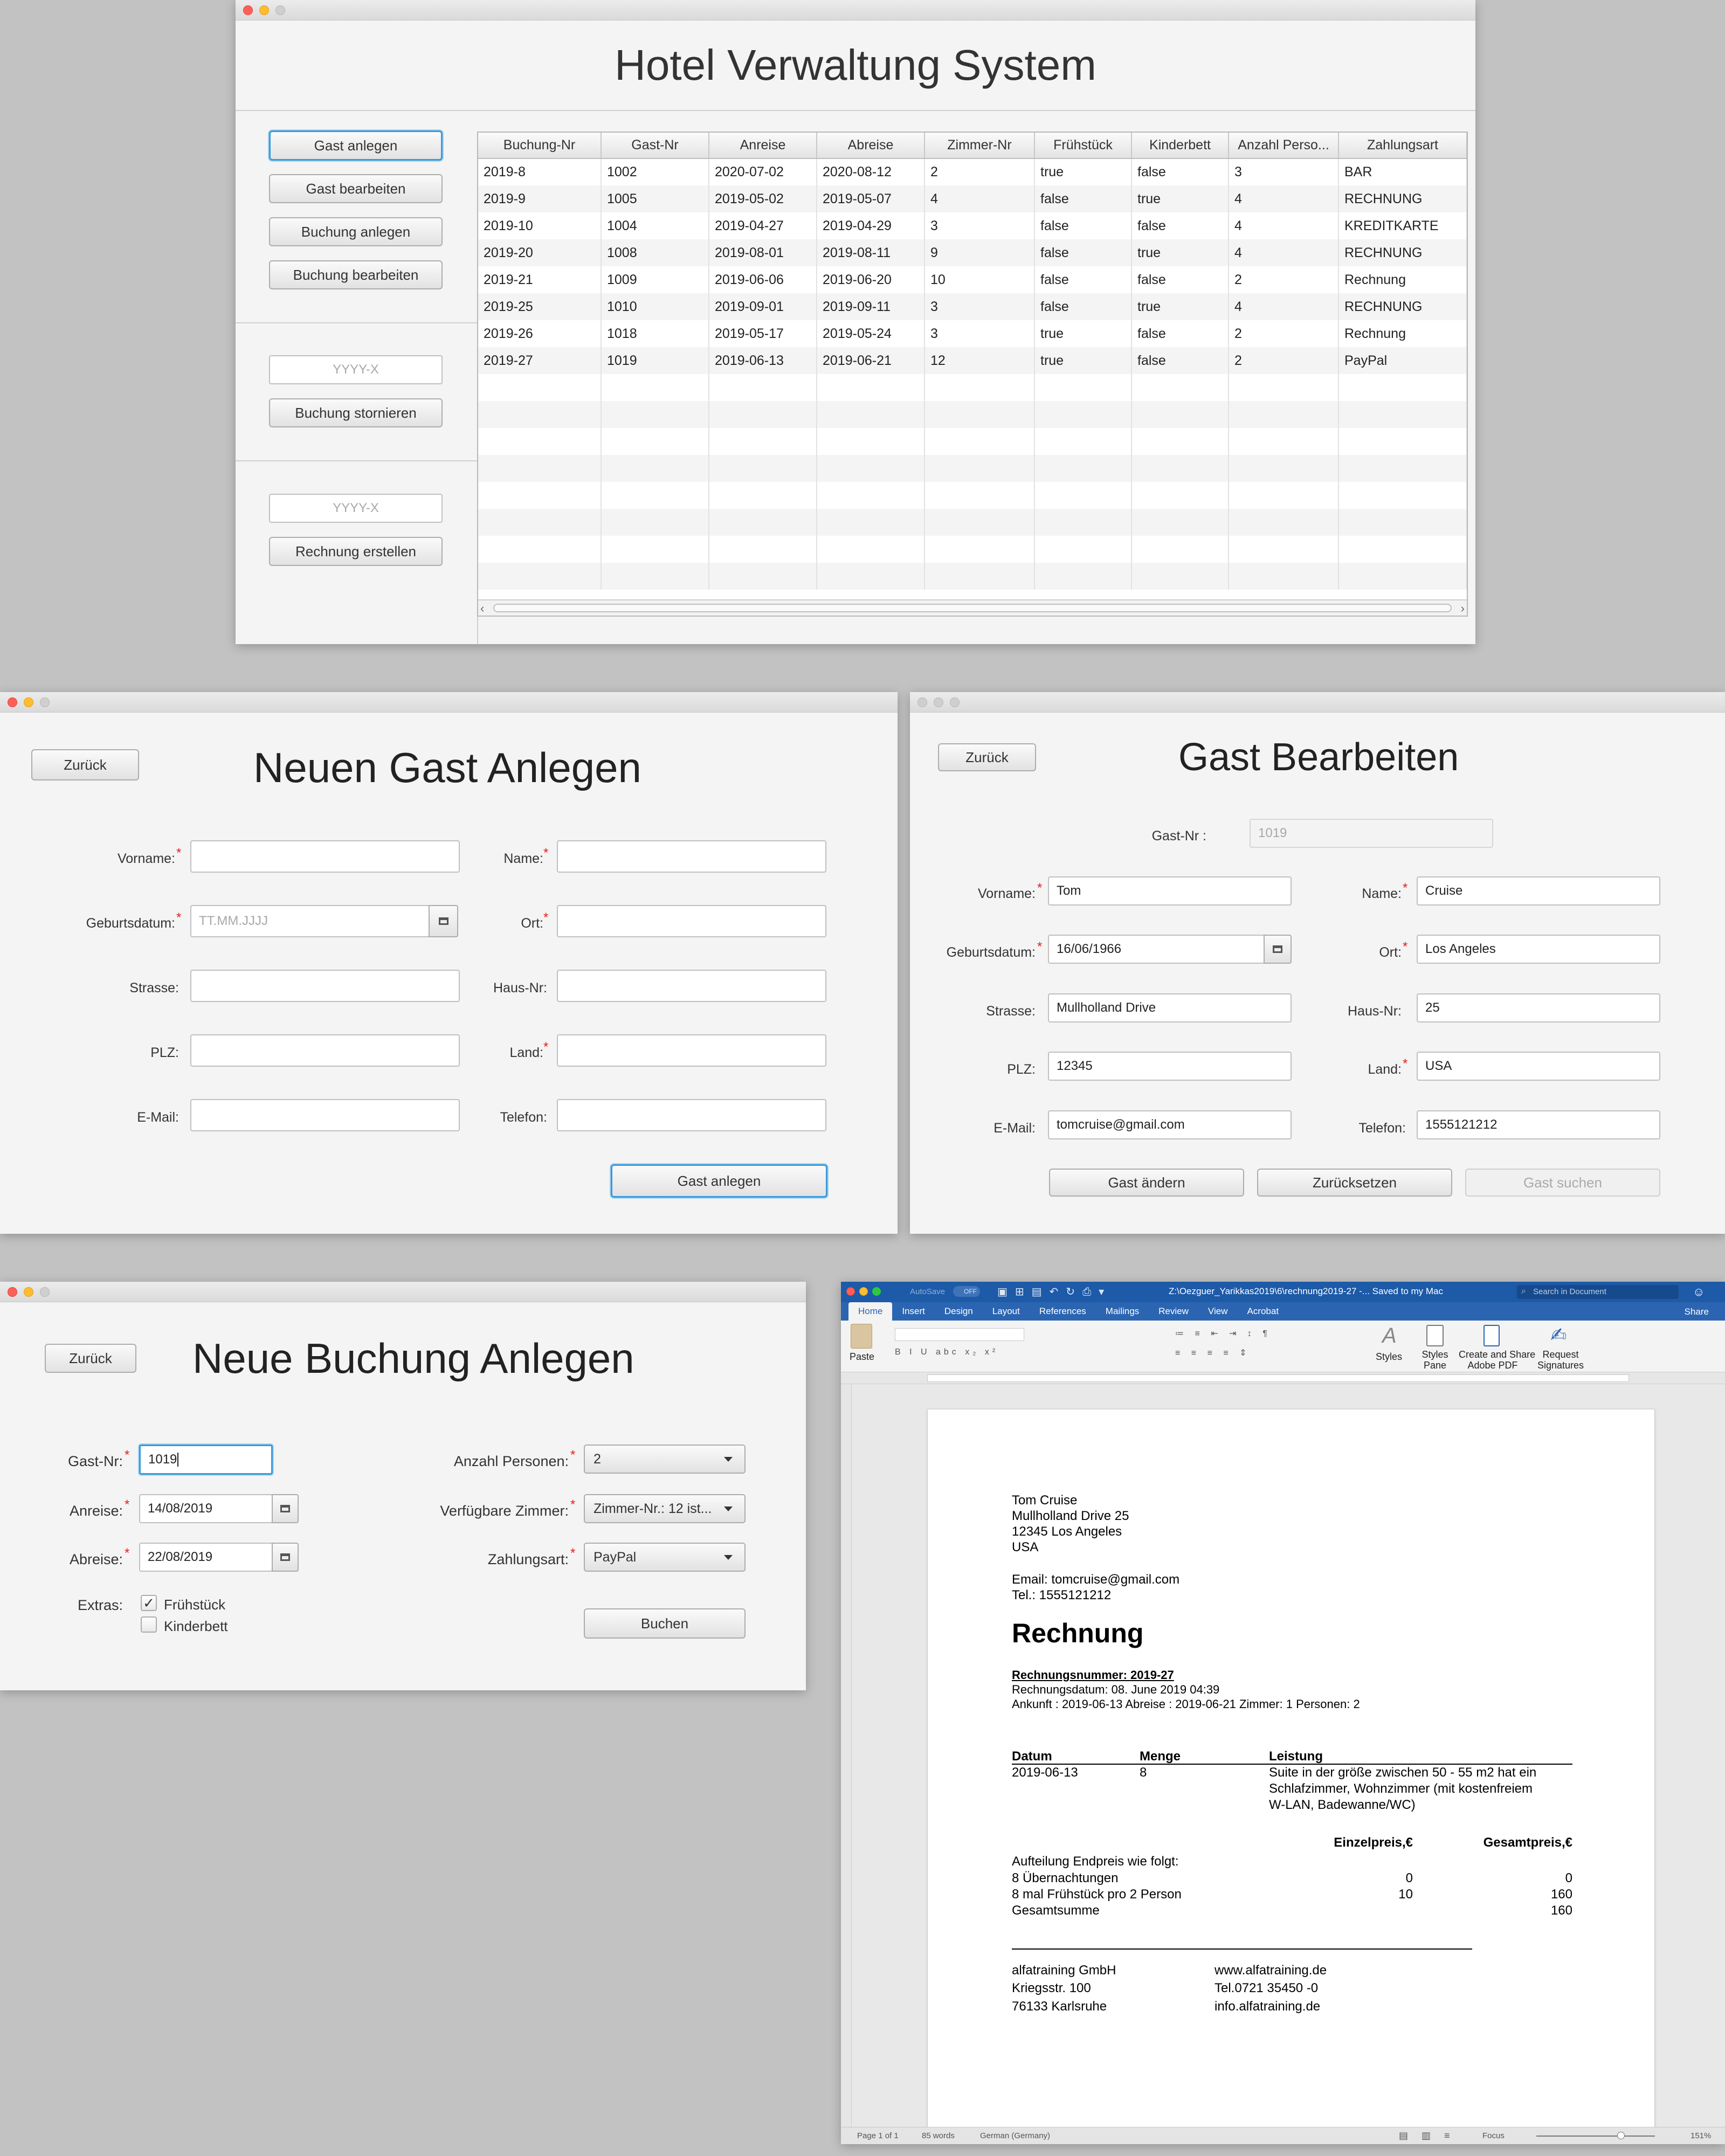  I want to click on alignment-buttons: ≡ ≡ ≡ ≡ ⇕, so click(1213, 1353).